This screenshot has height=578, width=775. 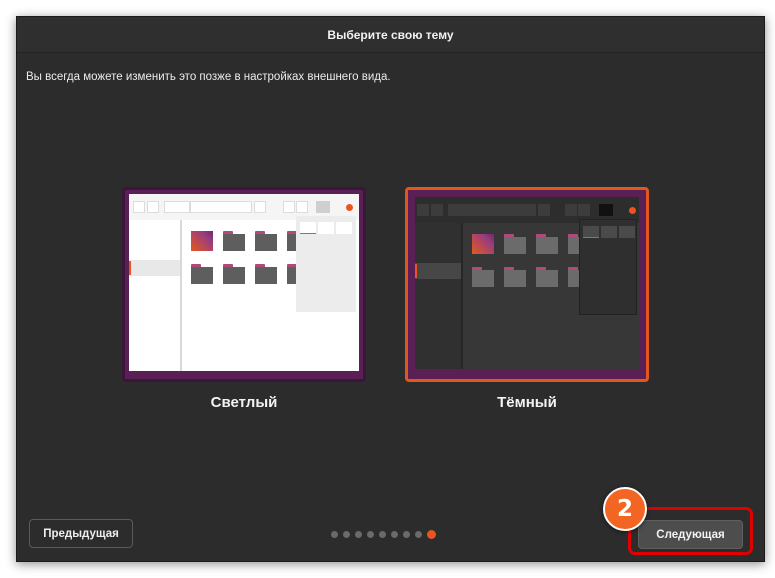 I want to click on page-indicator, so click(x=383, y=534).